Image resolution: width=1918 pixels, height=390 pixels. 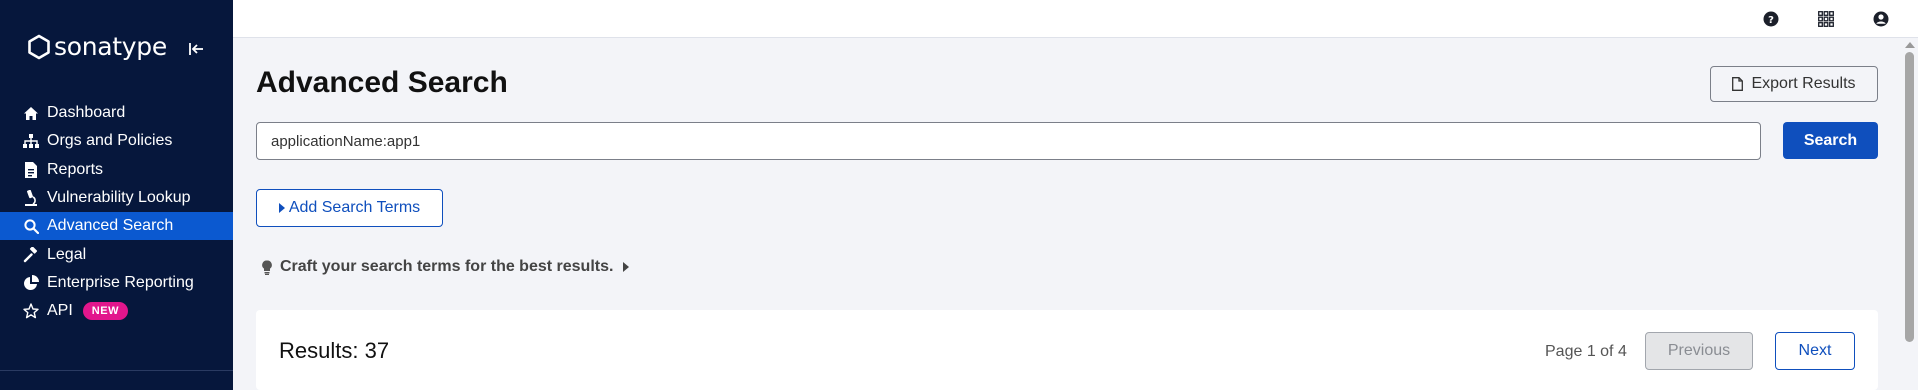 I want to click on search-button: Search, so click(x=1830, y=140).